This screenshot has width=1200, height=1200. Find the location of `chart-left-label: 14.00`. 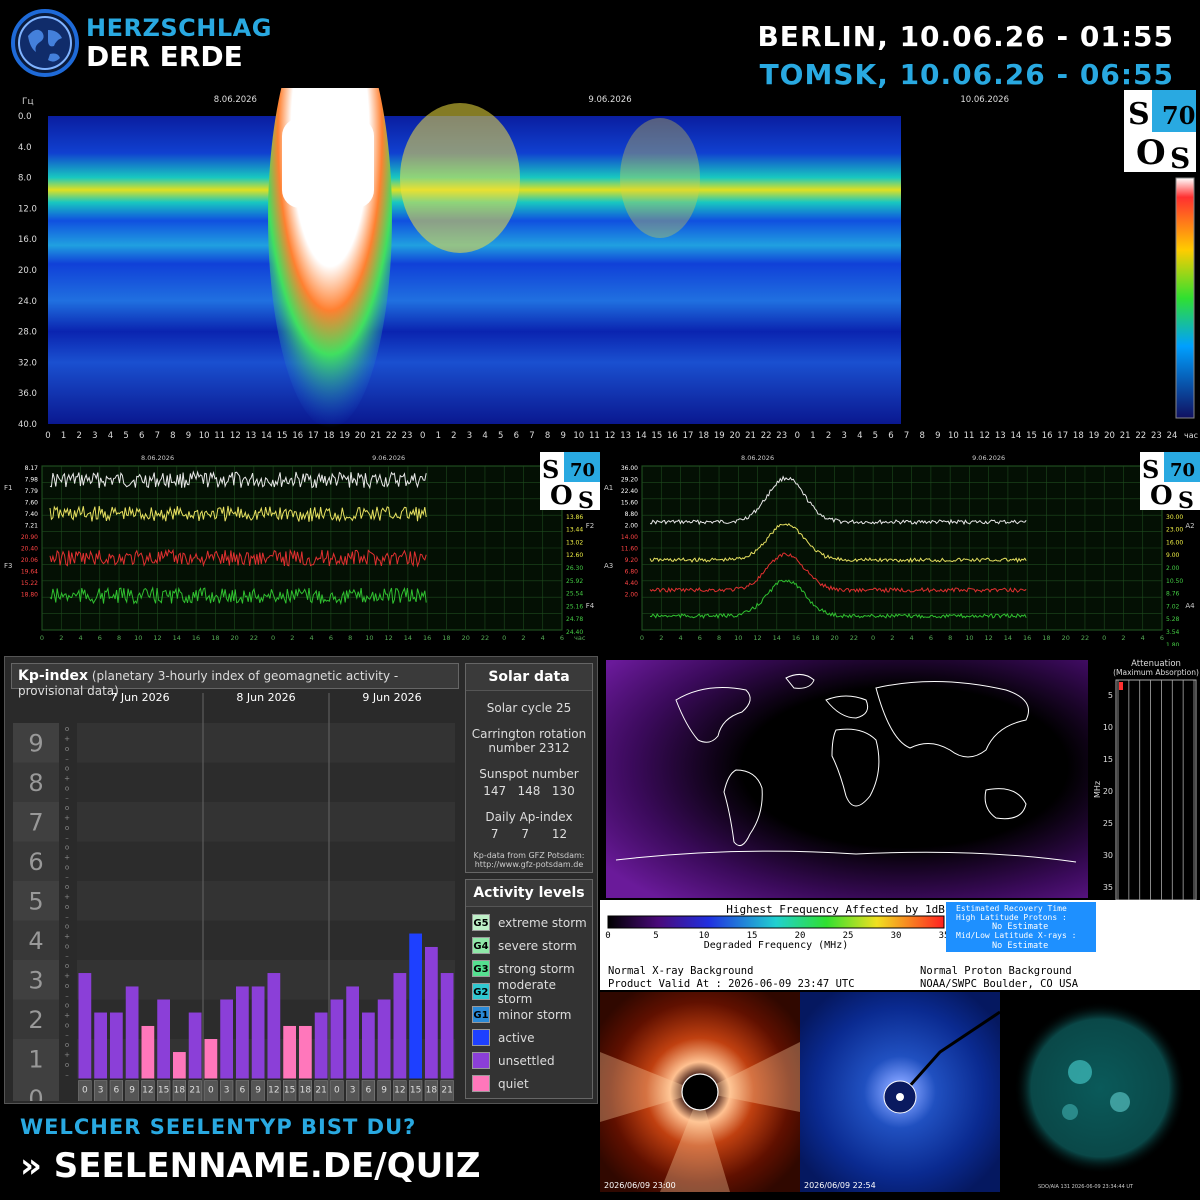

chart-left-label: 14.00 is located at coordinates (629, 537).